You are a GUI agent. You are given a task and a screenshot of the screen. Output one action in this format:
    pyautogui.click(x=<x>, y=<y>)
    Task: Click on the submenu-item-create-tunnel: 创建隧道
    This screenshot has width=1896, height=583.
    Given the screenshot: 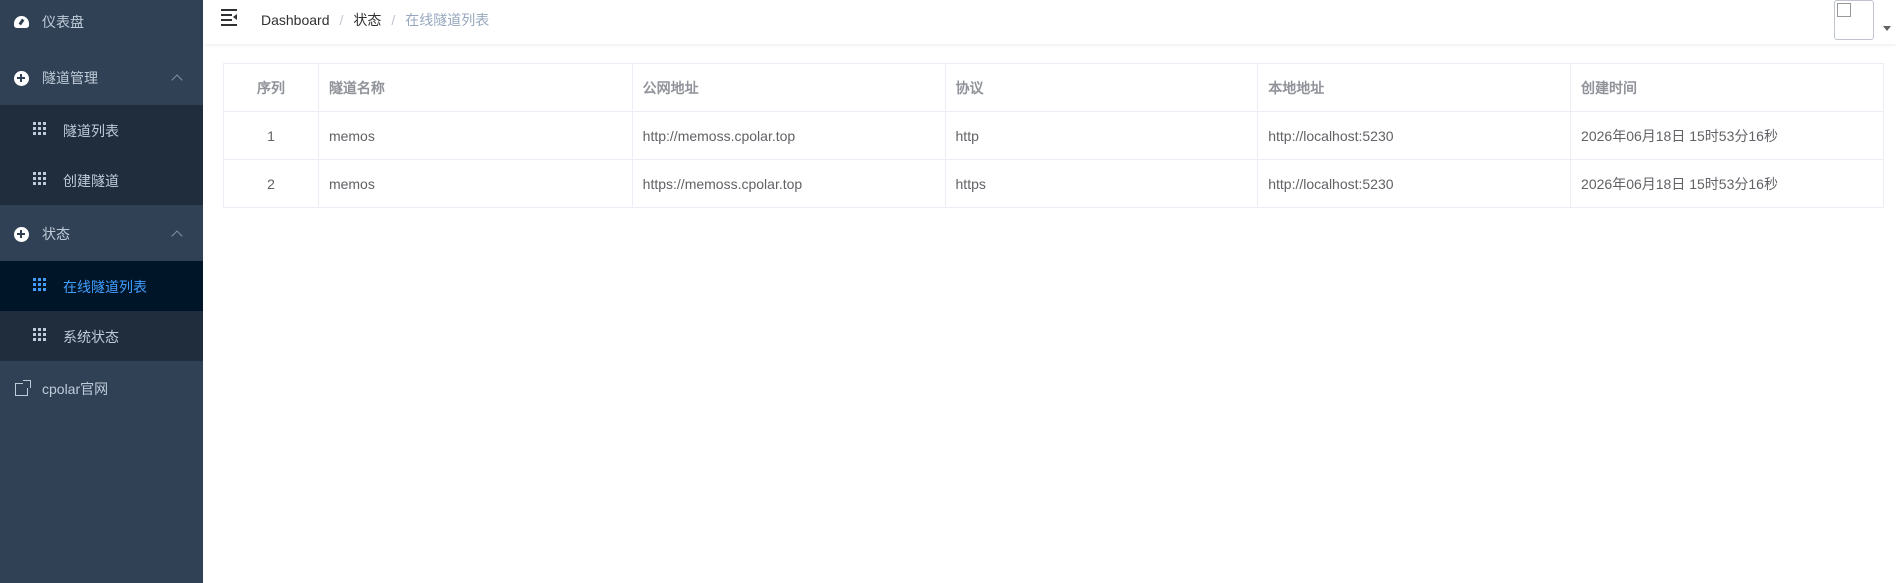 What is the action you would take?
    pyautogui.click(x=101, y=180)
    